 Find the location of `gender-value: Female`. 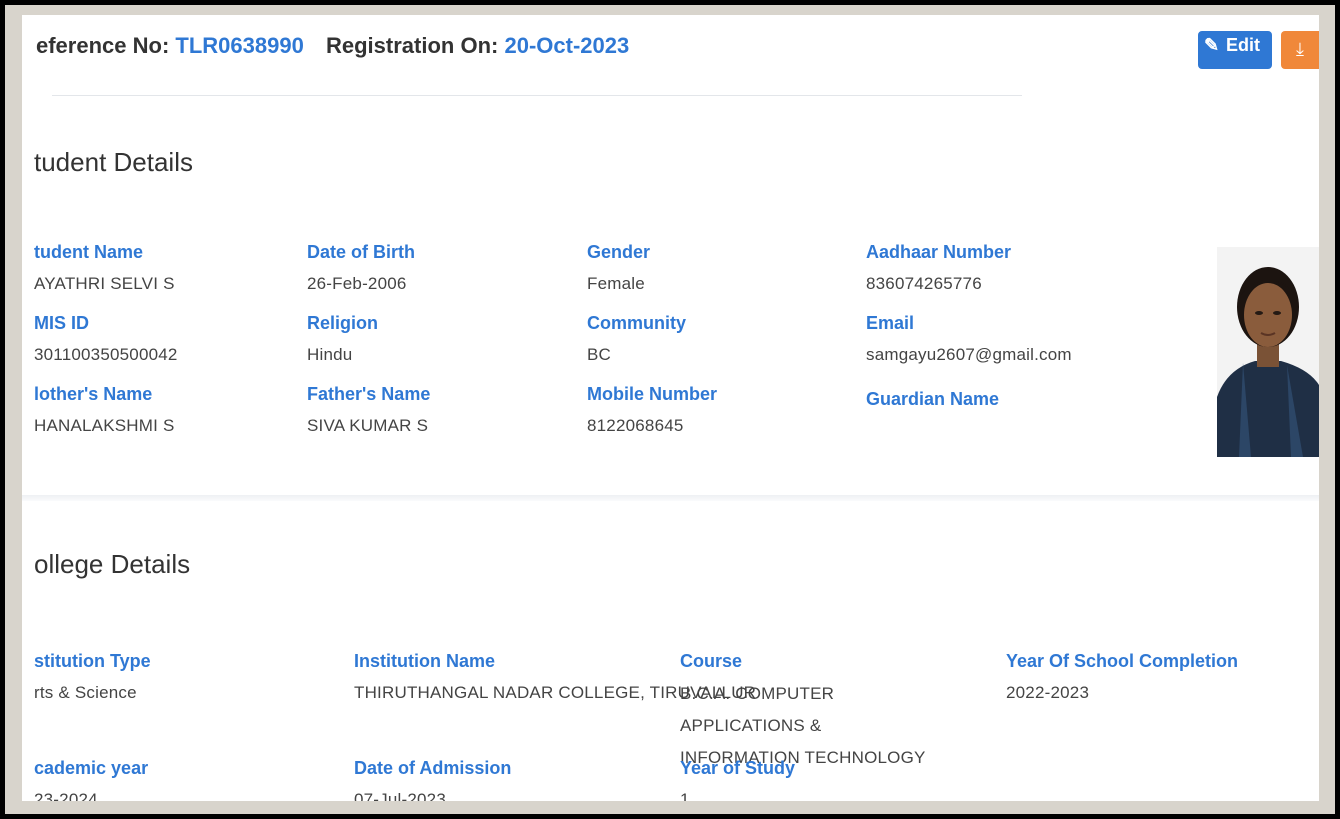

gender-value: Female is located at coordinates (616, 283).